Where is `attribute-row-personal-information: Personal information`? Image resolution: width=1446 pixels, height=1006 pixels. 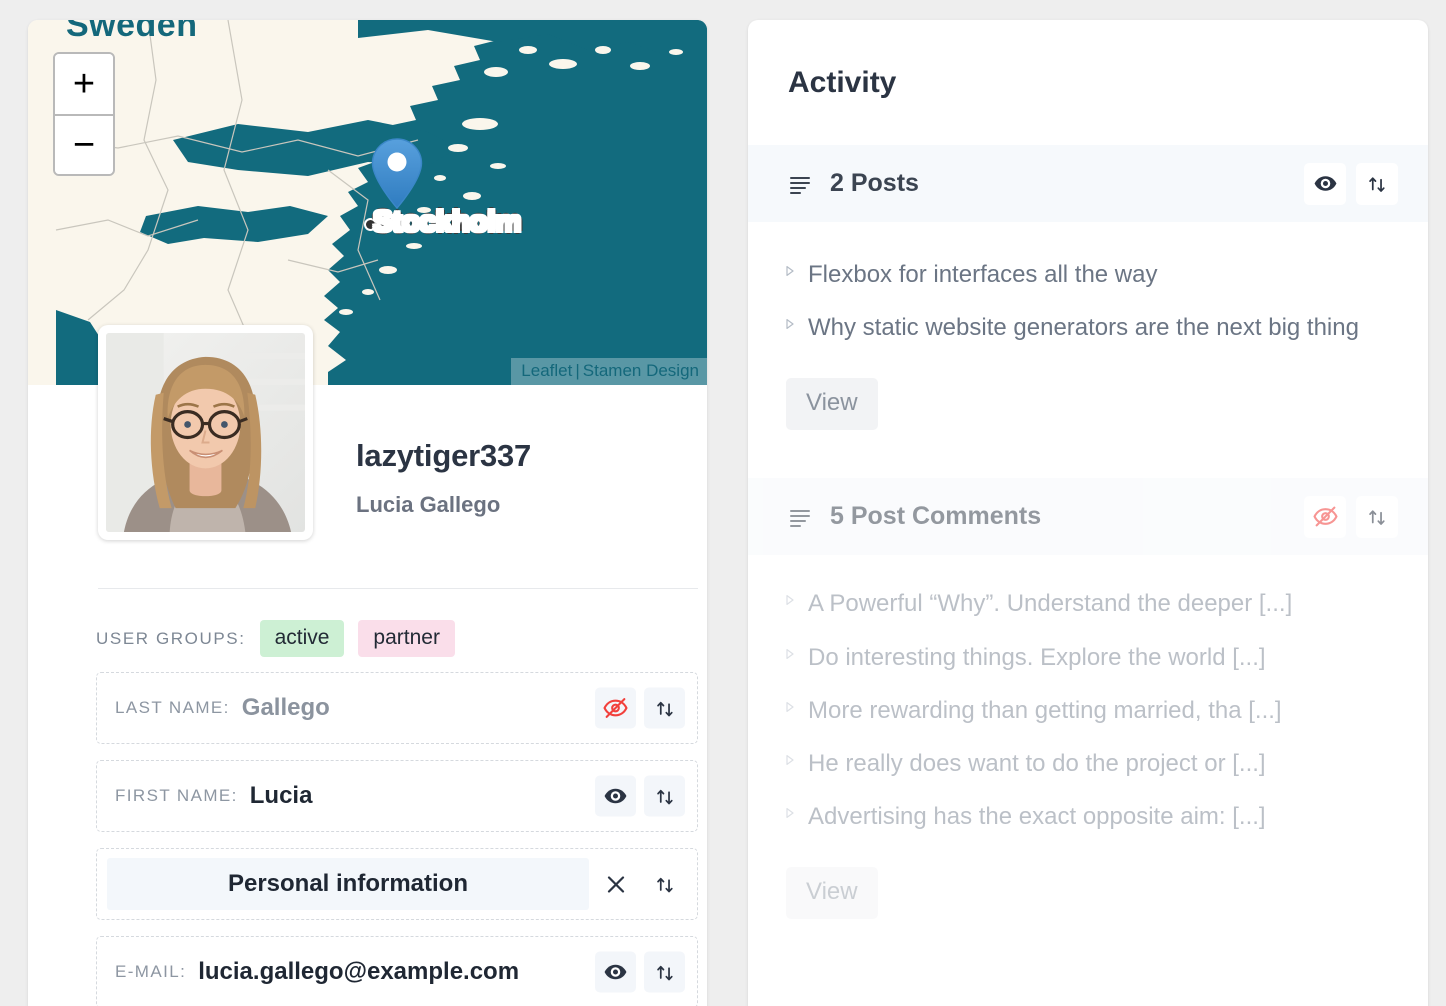 attribute-row-personal-information: Personal information is located at coordinates (397, 884).